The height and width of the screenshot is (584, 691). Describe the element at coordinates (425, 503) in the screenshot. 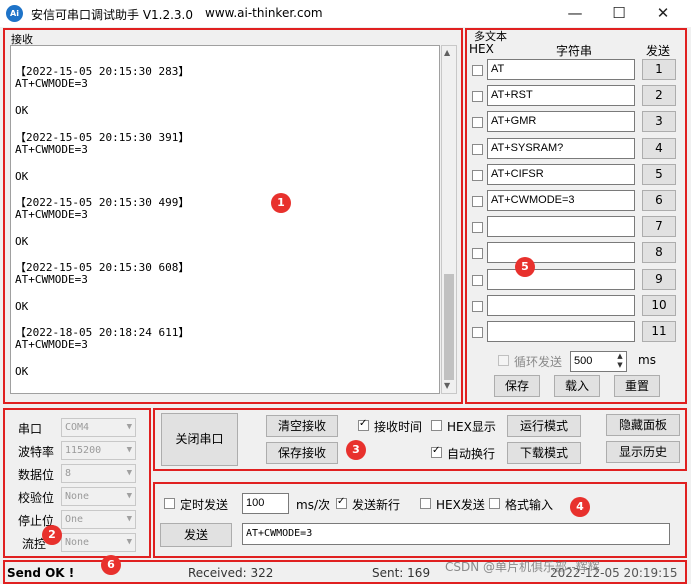

I see `hex-send-checkbox` at that location.